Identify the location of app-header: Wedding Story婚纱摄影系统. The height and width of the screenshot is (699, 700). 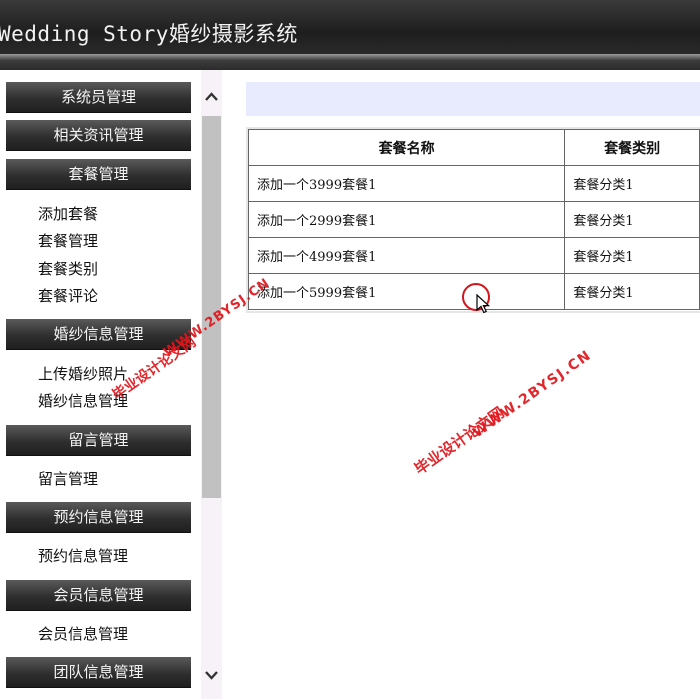
(350, 27).